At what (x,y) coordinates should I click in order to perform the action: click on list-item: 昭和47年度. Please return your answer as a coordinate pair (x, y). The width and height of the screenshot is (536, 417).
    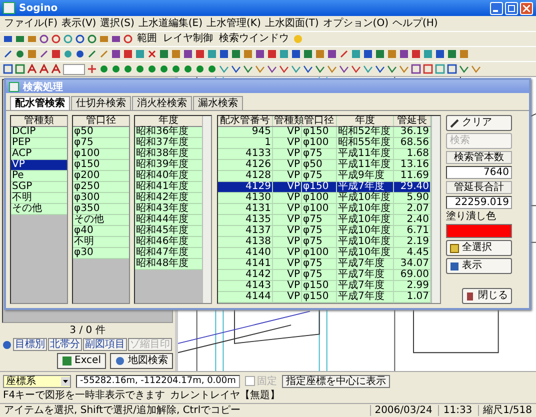
    Looking at the image, I should click on (168, 253).